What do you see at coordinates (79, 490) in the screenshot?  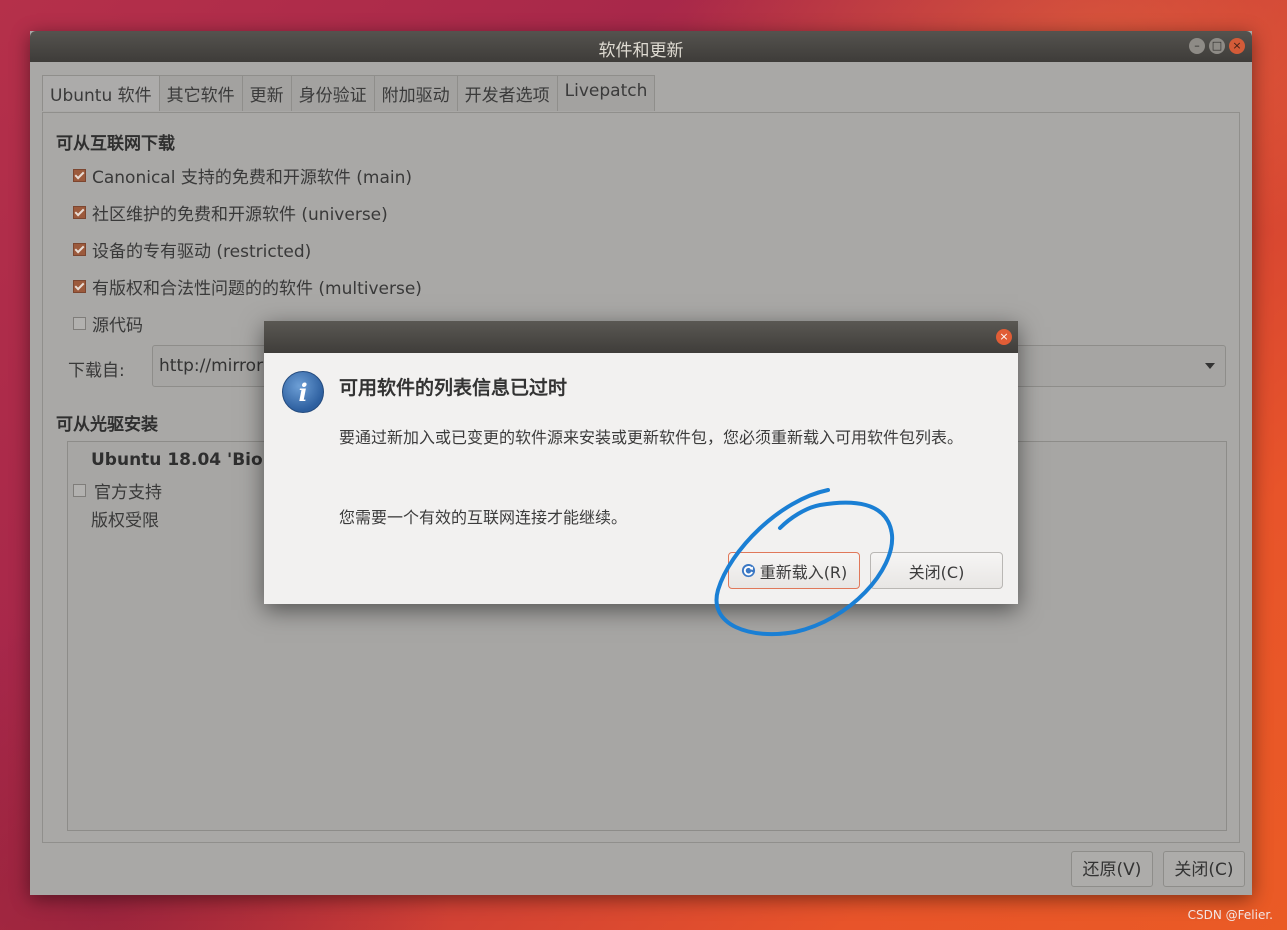 I see `cdrom-official-checkbox` at bounding box center [79, 490].